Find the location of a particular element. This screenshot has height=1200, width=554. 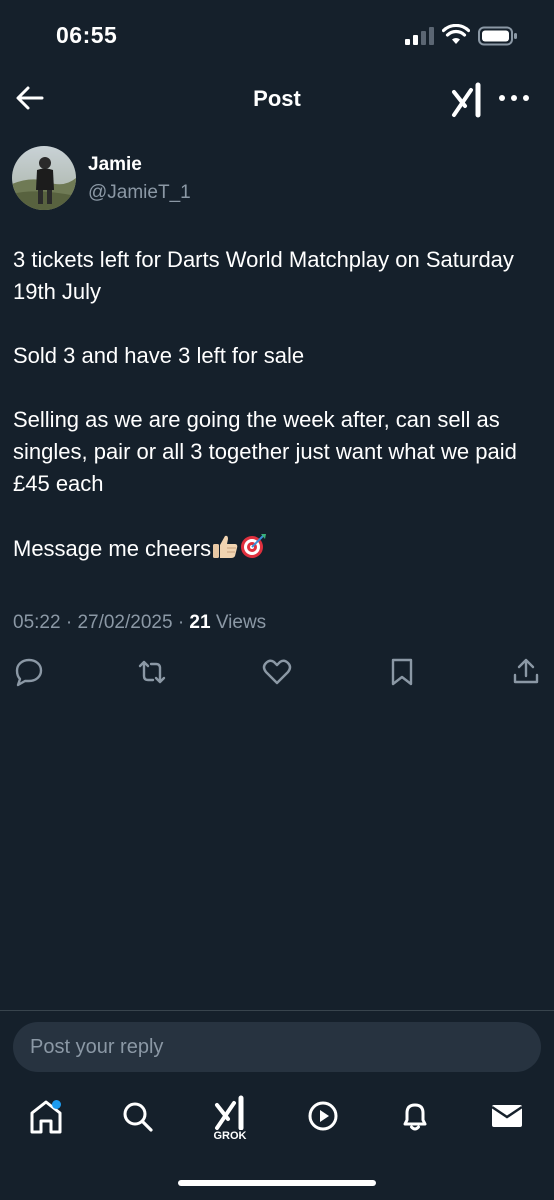

reply-icon is located at coordinates (29, 672).